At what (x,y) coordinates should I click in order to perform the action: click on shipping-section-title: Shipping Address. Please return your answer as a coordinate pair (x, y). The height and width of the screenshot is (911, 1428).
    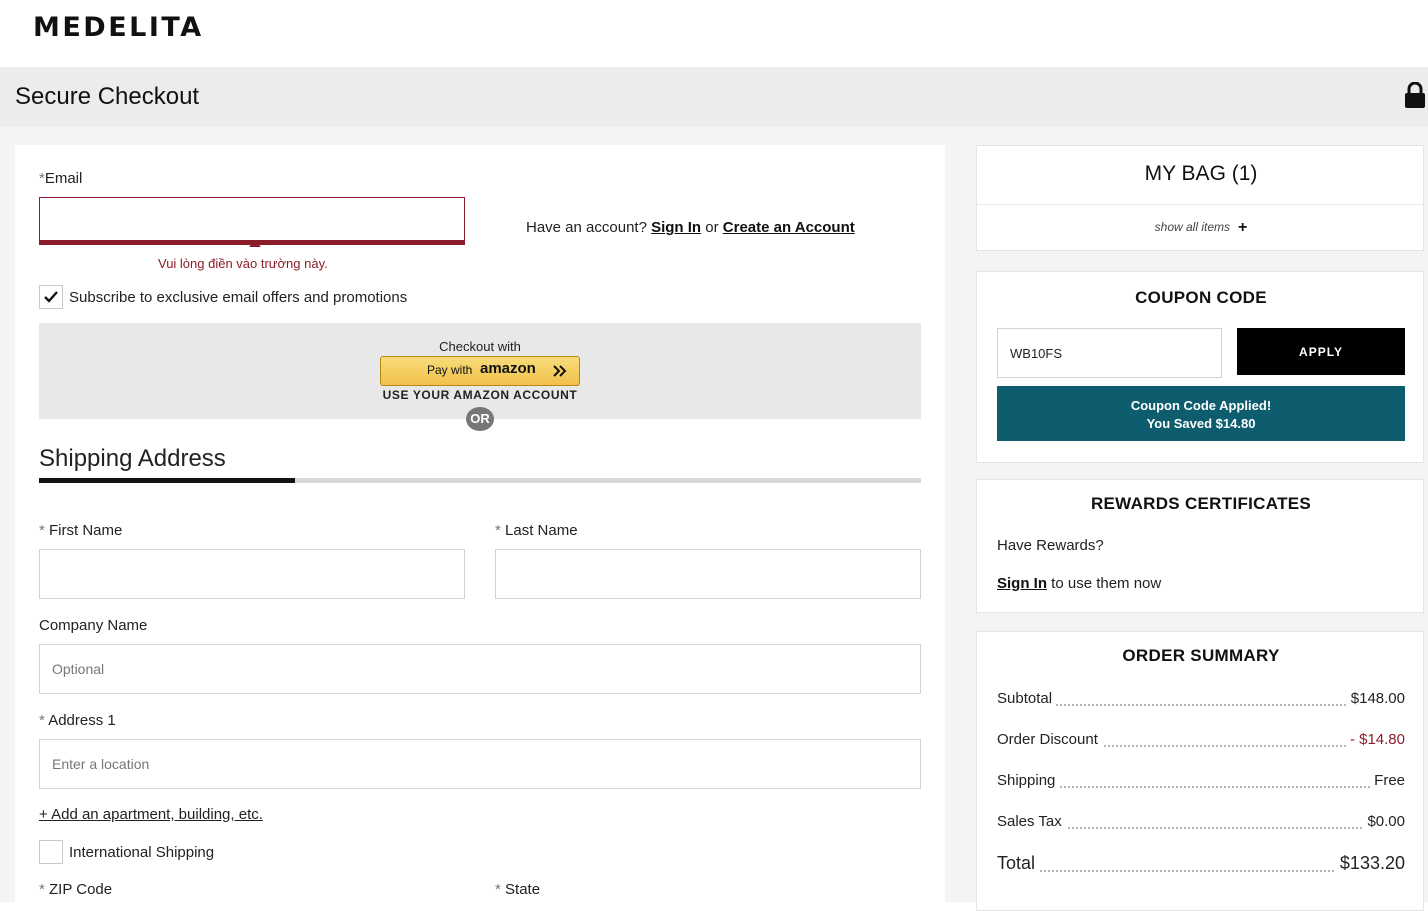
    Looking at the image, I should click on (132, 458).